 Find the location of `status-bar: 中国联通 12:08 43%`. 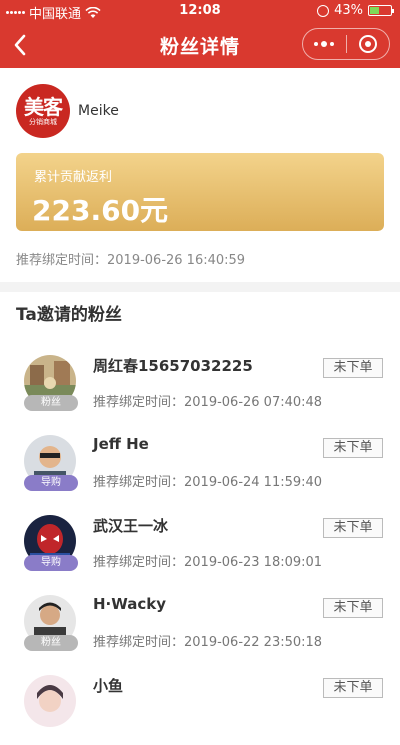

status-bar: 中国联通 12:08 43% is located at coordinates (200, 11).